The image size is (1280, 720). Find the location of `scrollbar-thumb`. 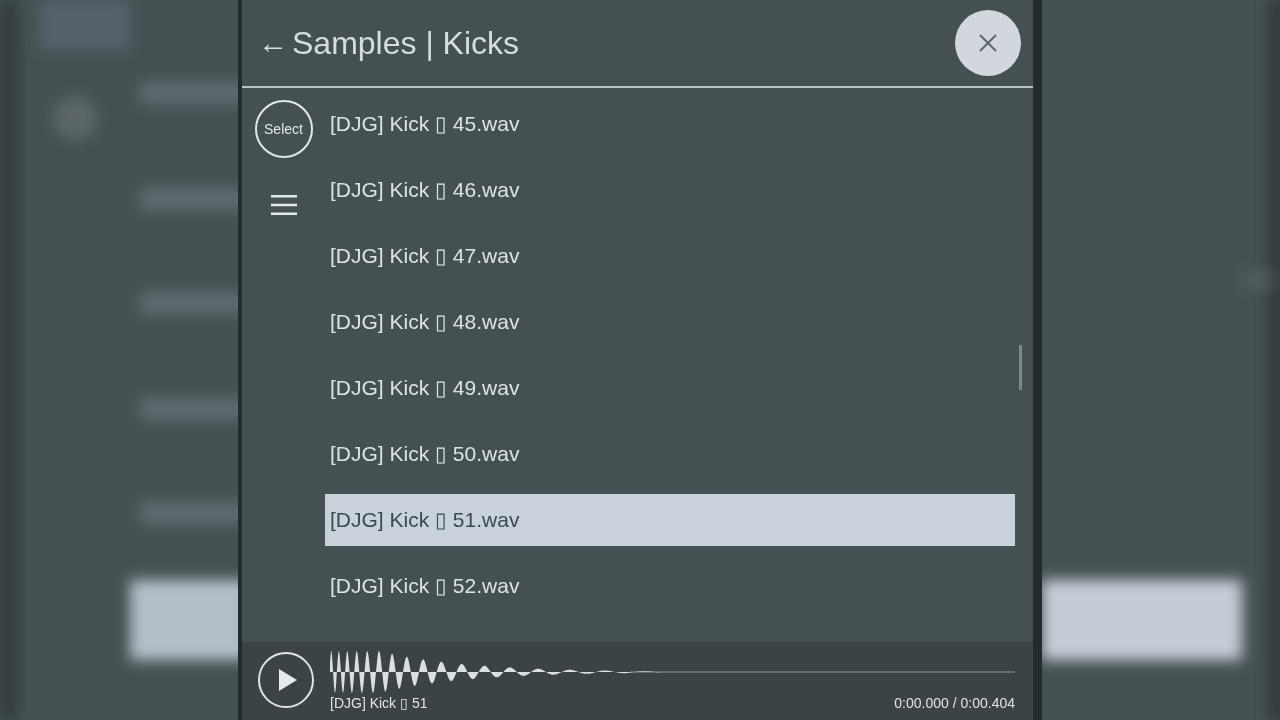

scrollbar-thumb is located at coordinates (1020, 367).